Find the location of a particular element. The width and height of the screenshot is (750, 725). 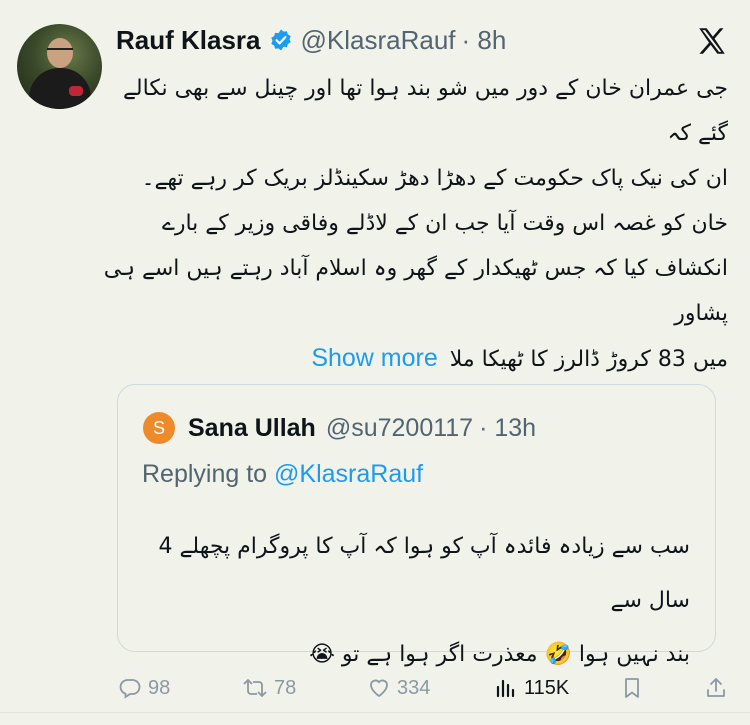

quoted-author-avatar: S is located at coordinates (159, 428).